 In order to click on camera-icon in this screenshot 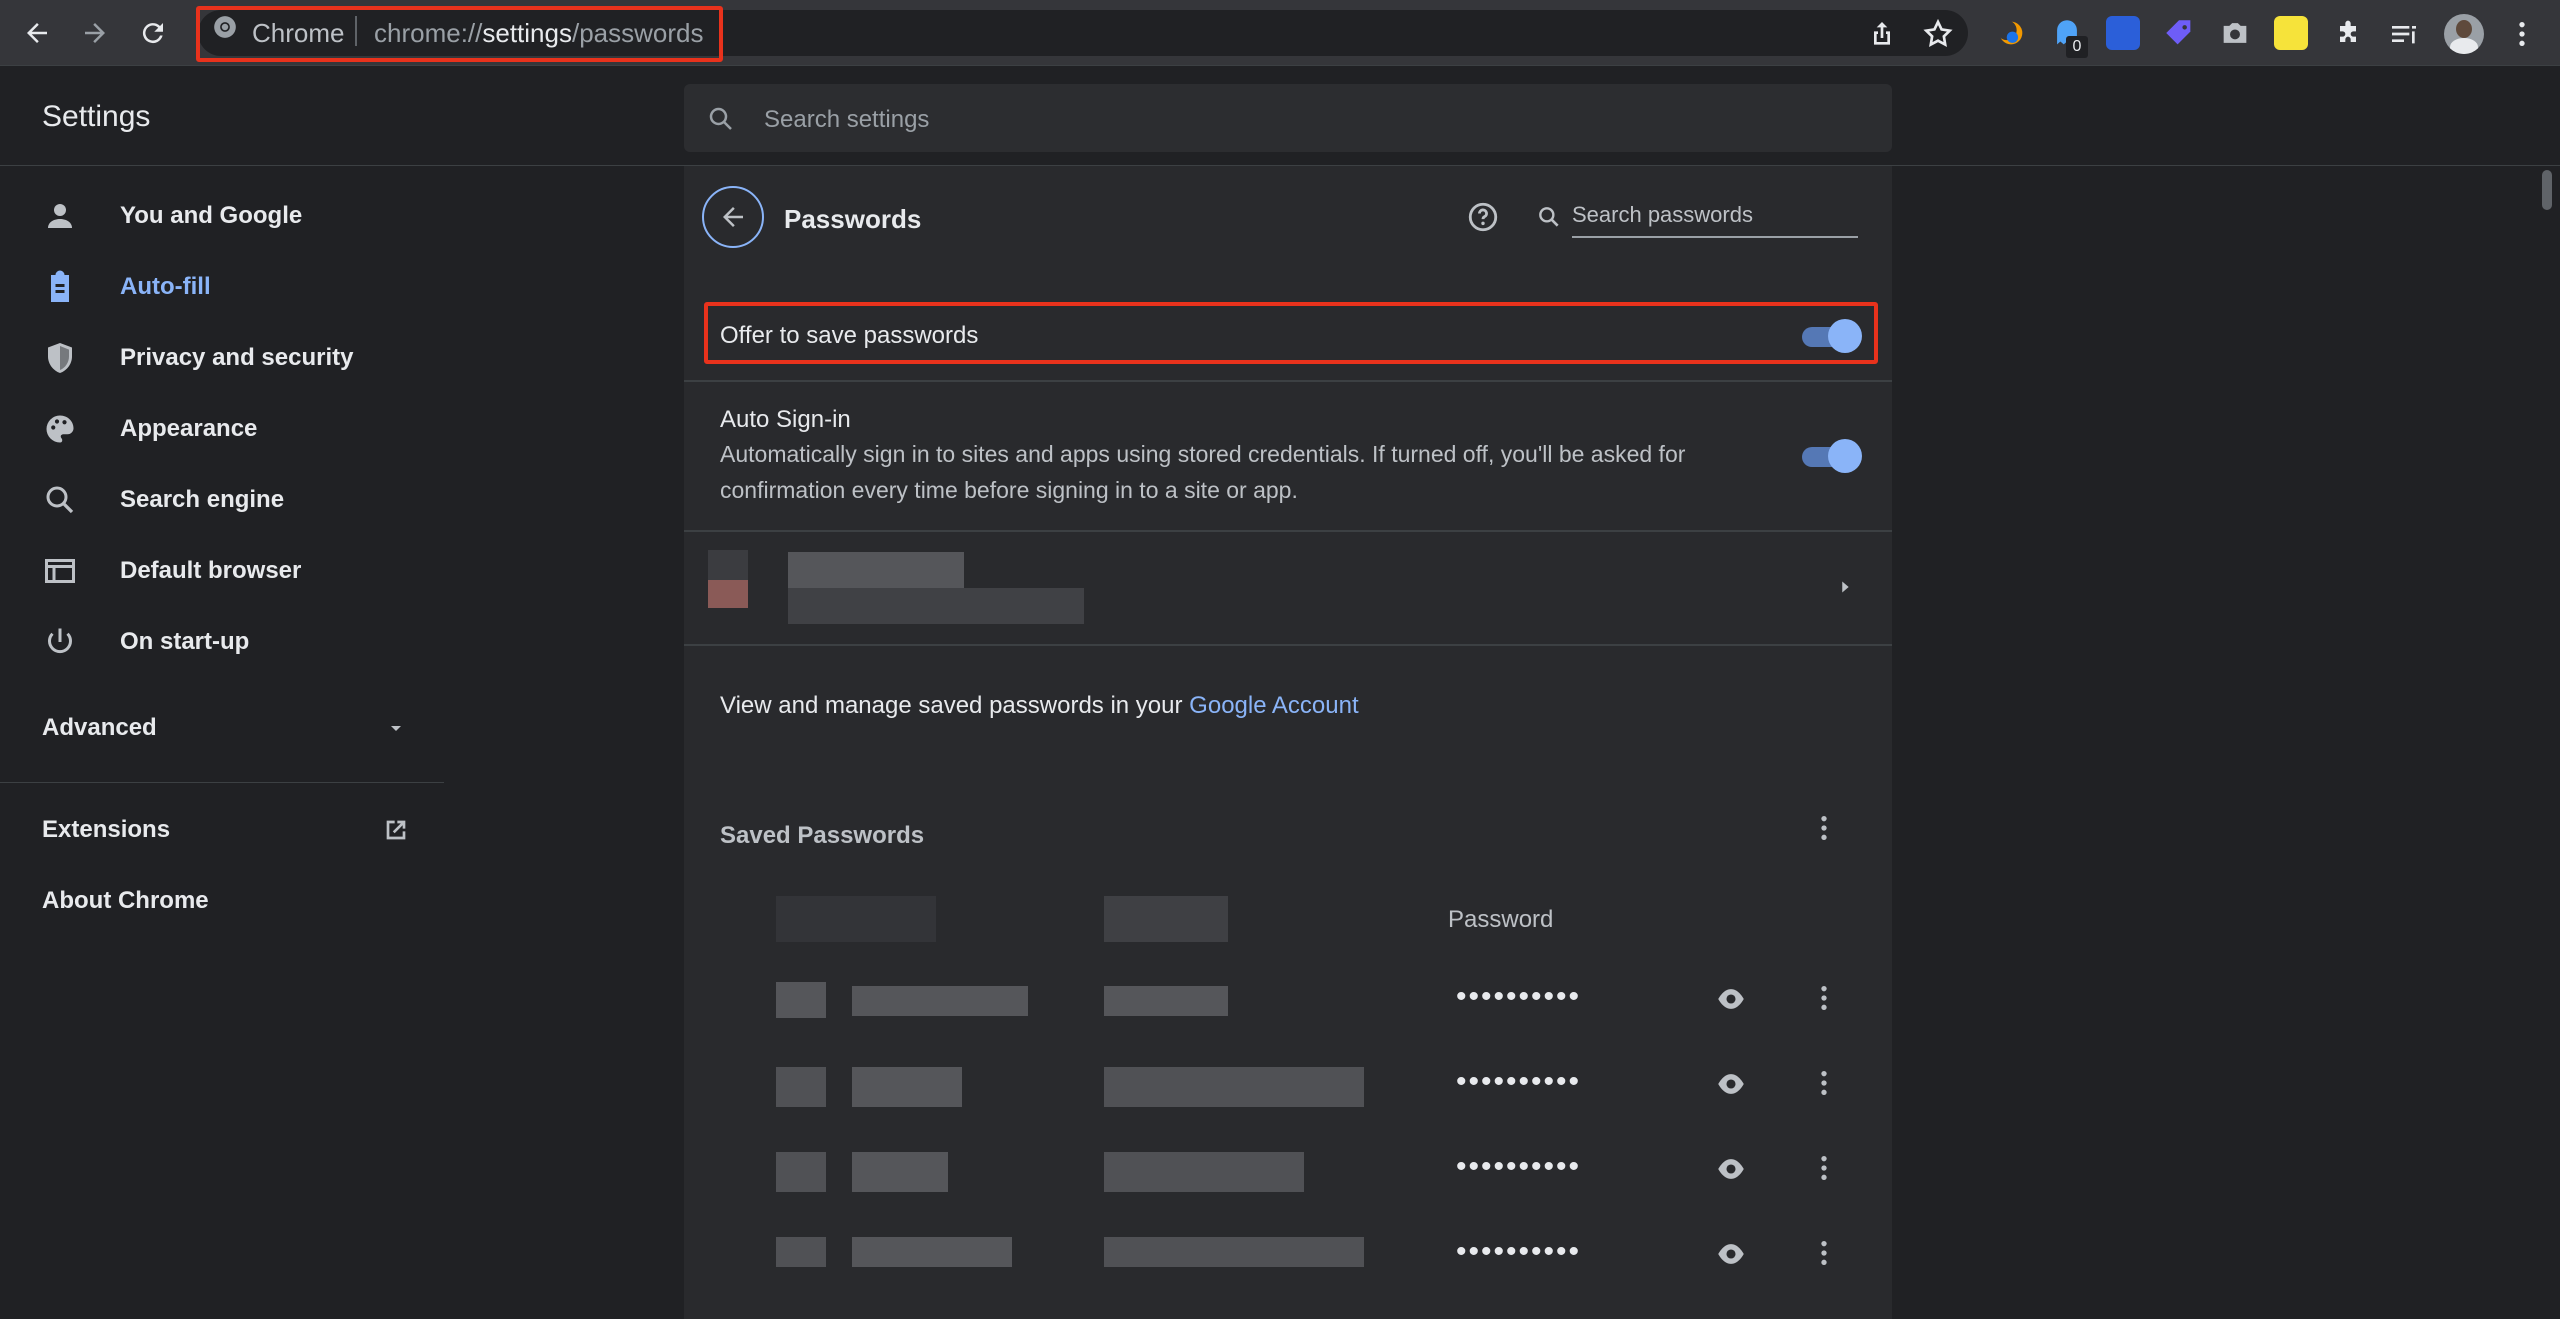, I will do `click(2235, 33)`.